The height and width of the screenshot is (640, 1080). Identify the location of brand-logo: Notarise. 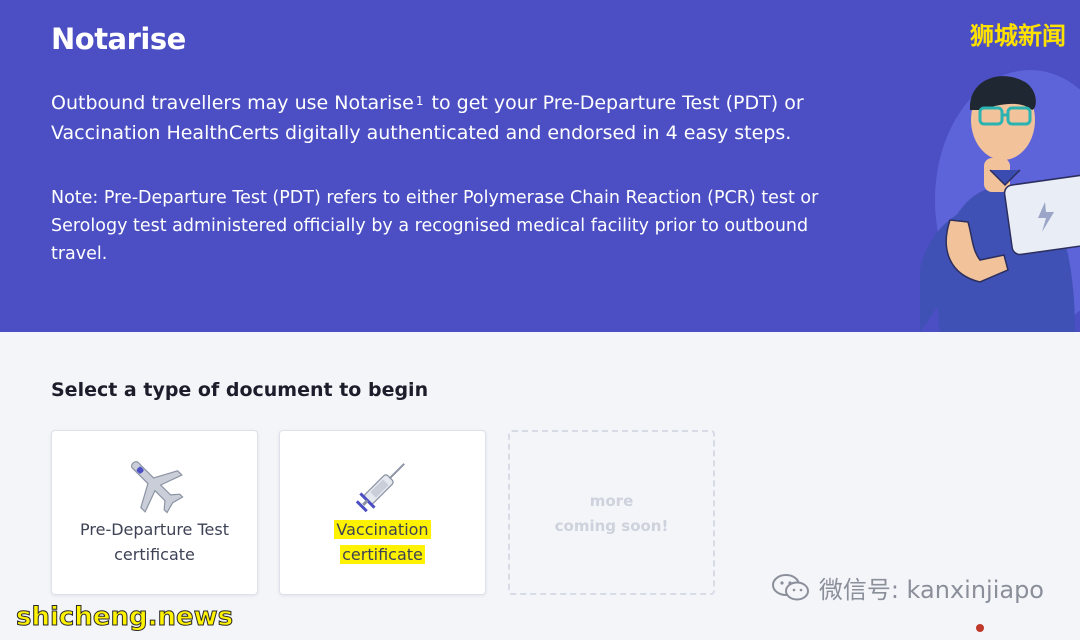
(118, 39).